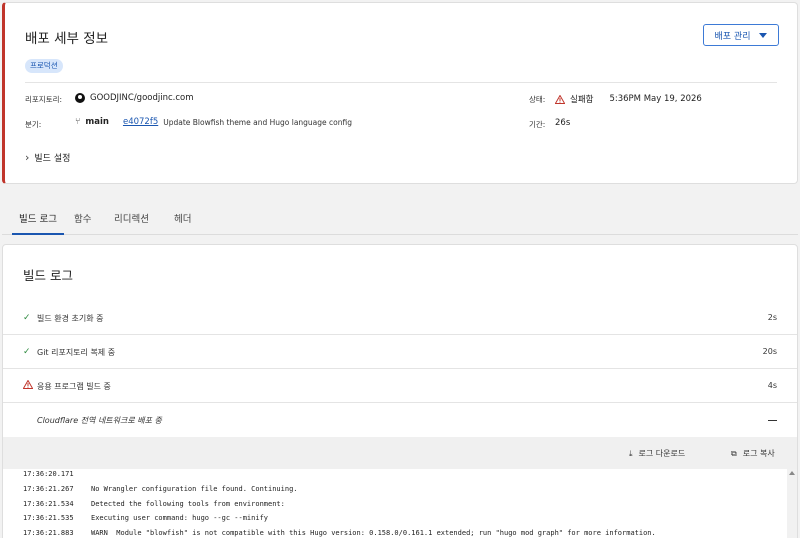  Describe the element at coordinates (734, 453) in the screenshot. I see `copy-icon: ⧉` at that location.